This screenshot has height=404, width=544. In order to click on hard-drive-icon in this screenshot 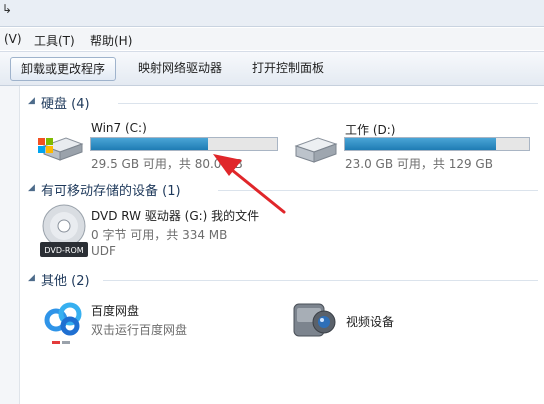, I will do `click(316, 150)`.